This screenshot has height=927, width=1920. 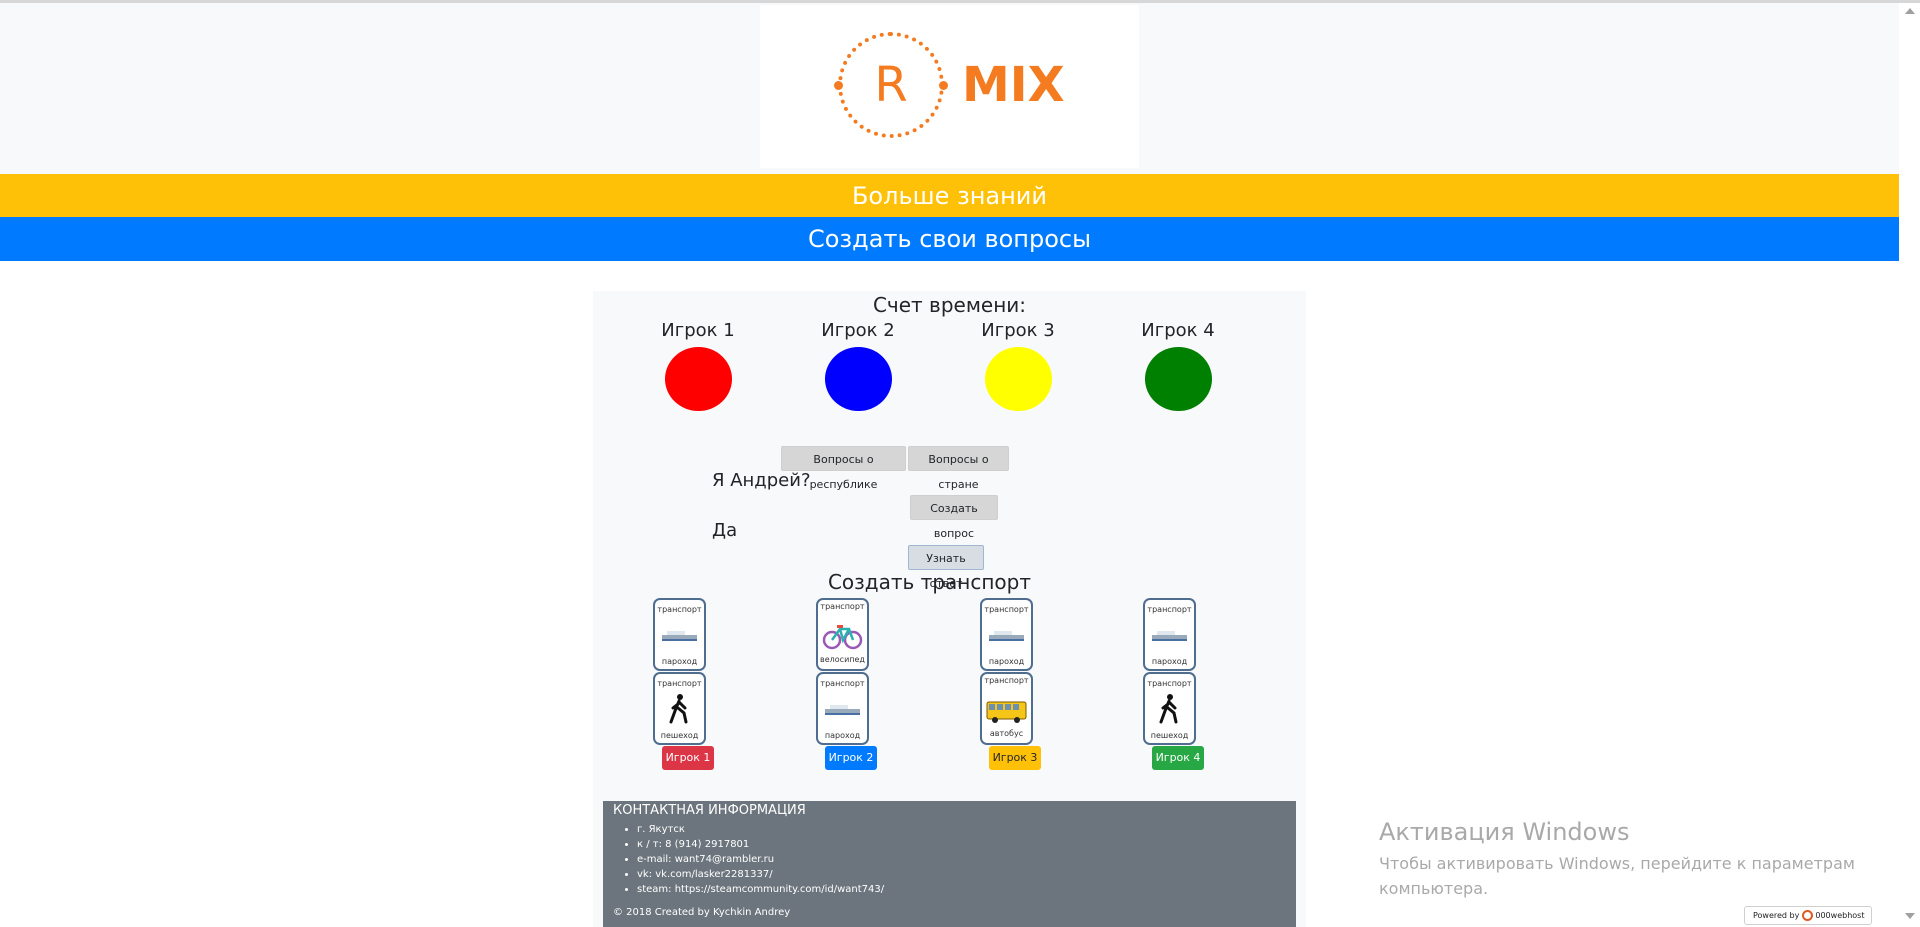 What do you see at coordinates (1178, 758) in the screenshot?
I see `player-4-button: Игрок 4` at bounding box center [1178, 758].